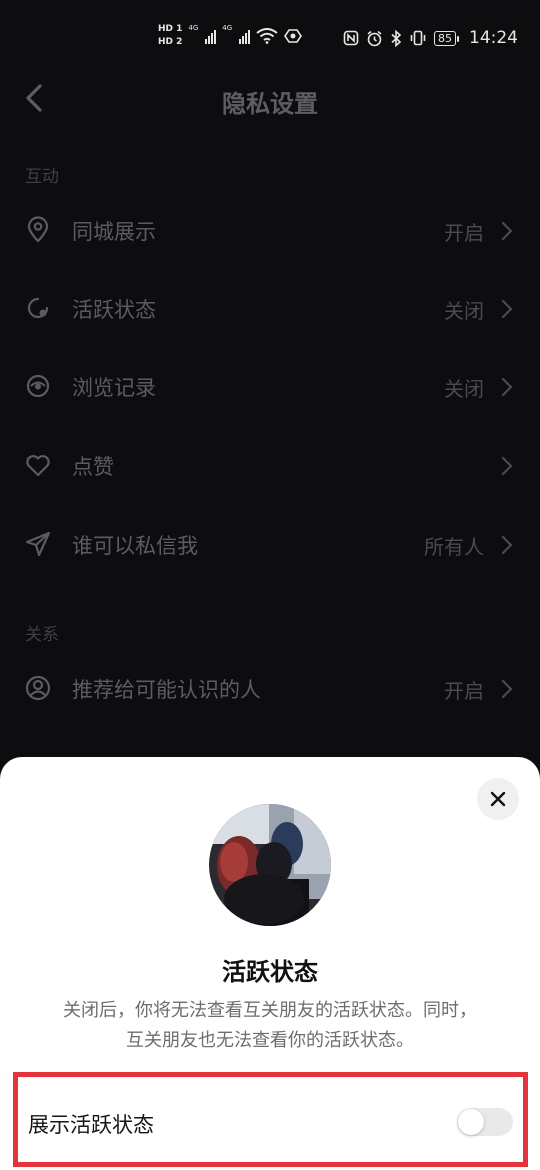 This screenshot has height=1170, width=540. Describe the element at coordinates (114, 232) in the screenshot. I see `row-label: 同城展示` at that location.